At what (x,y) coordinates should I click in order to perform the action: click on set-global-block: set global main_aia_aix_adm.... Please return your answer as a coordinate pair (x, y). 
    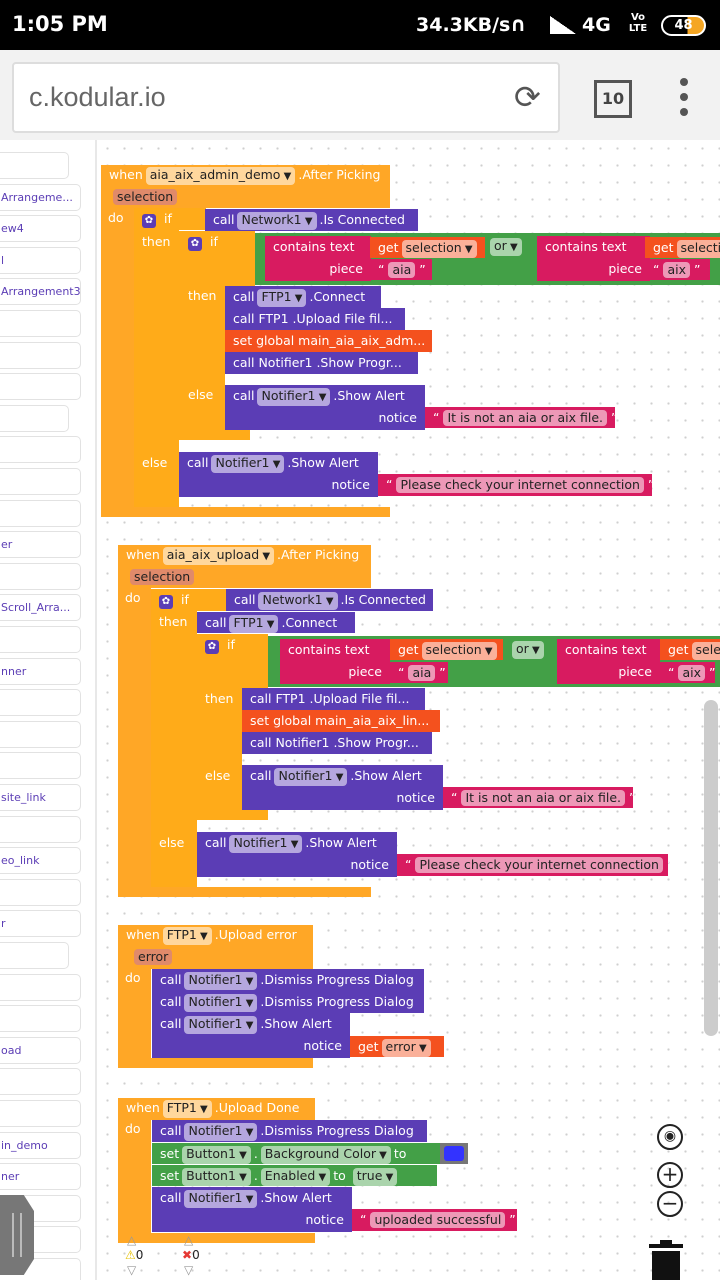
    Looking at the image, I should click on (328, 341).